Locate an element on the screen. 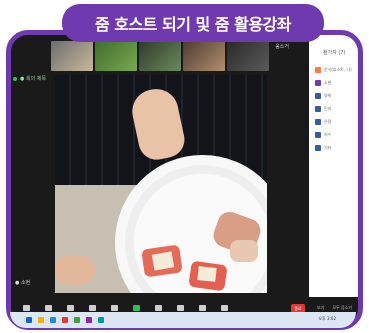  participant-list-item: 영희 is located at coordinates (323, 96).